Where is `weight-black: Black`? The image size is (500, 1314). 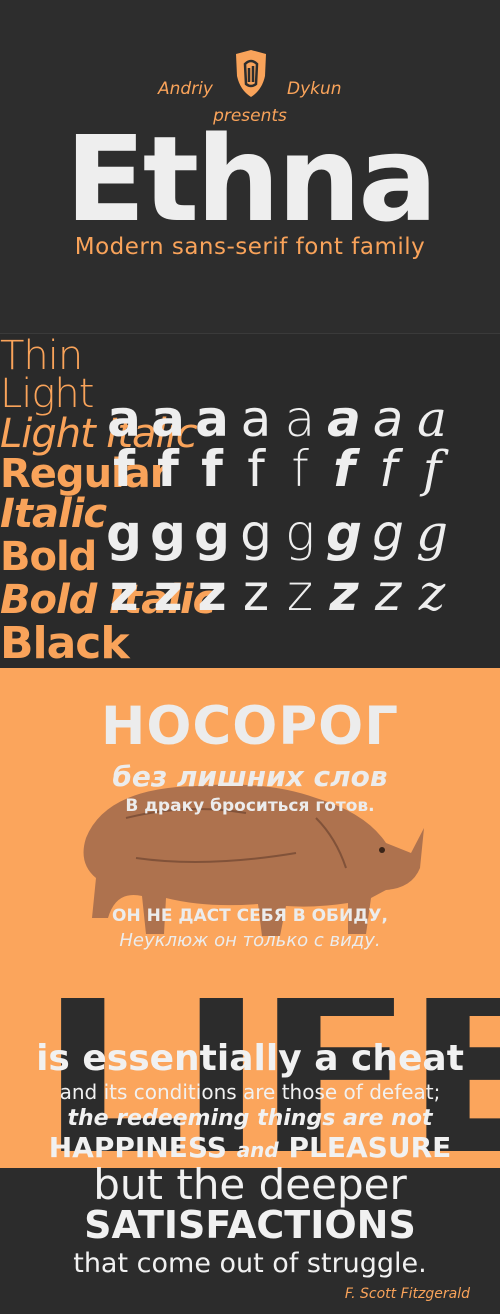 weight-black: Black is located at coordinates (65, 643).